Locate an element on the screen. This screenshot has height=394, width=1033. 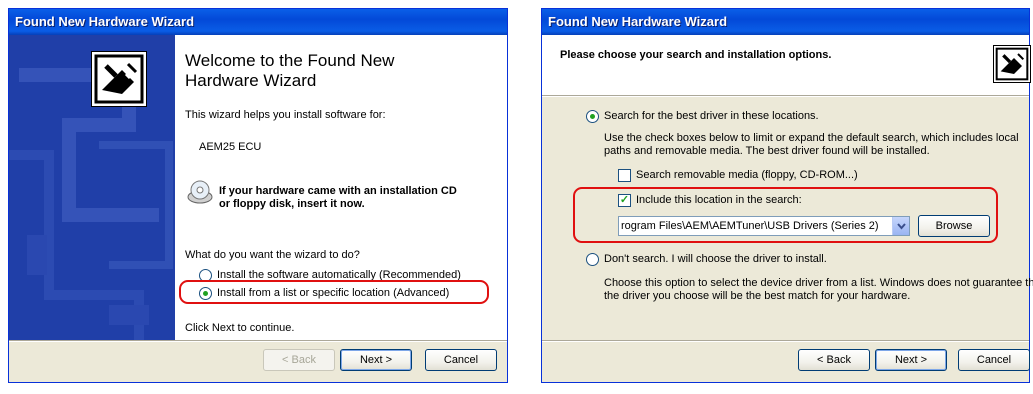
right-window-title: Found New Hardware Wizard is located at coordinates (638, 21).